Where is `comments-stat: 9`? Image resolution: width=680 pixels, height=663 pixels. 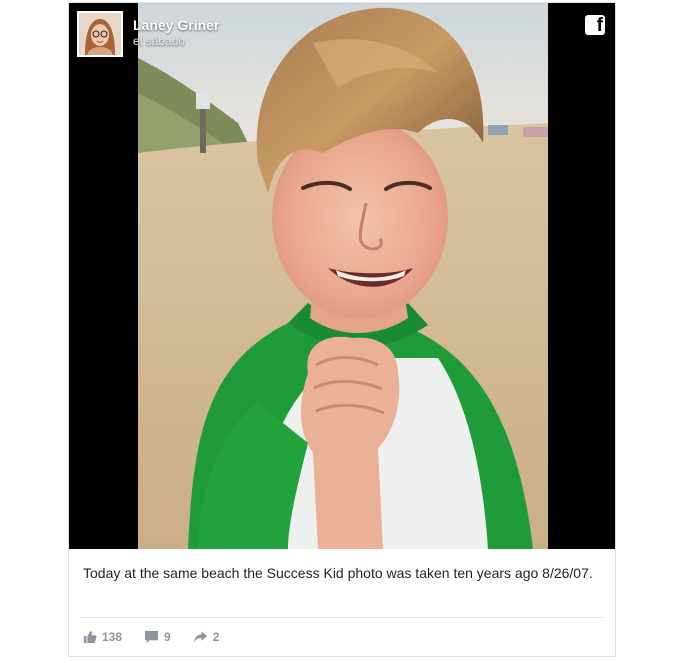
comments-stat: 9 is located at coordinates (157, 637).